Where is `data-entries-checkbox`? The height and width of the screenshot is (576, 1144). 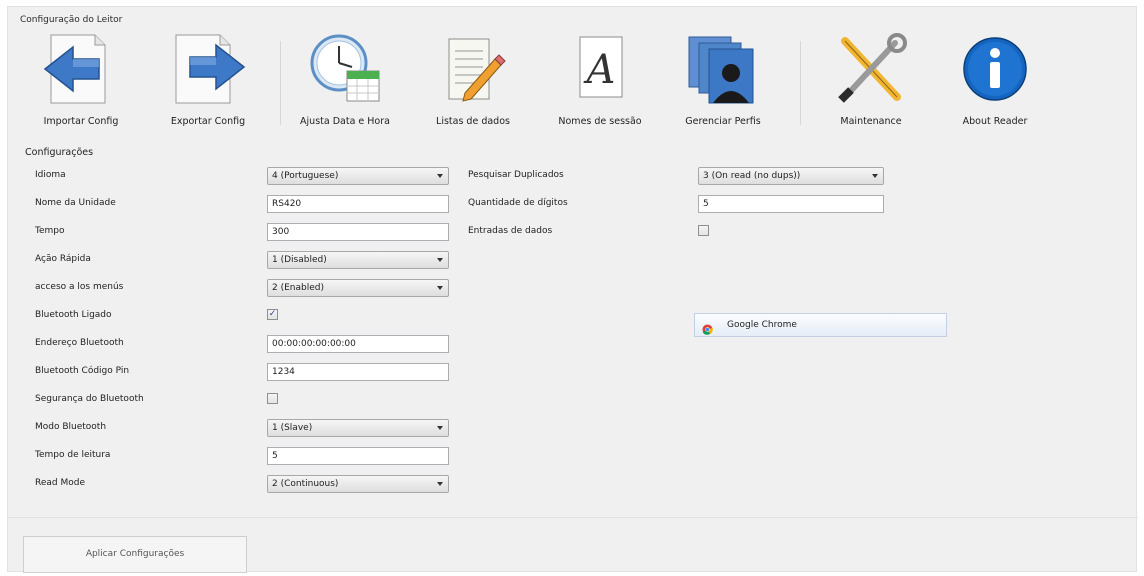 data-entries-checkbox is located at coordinates (703, 230).